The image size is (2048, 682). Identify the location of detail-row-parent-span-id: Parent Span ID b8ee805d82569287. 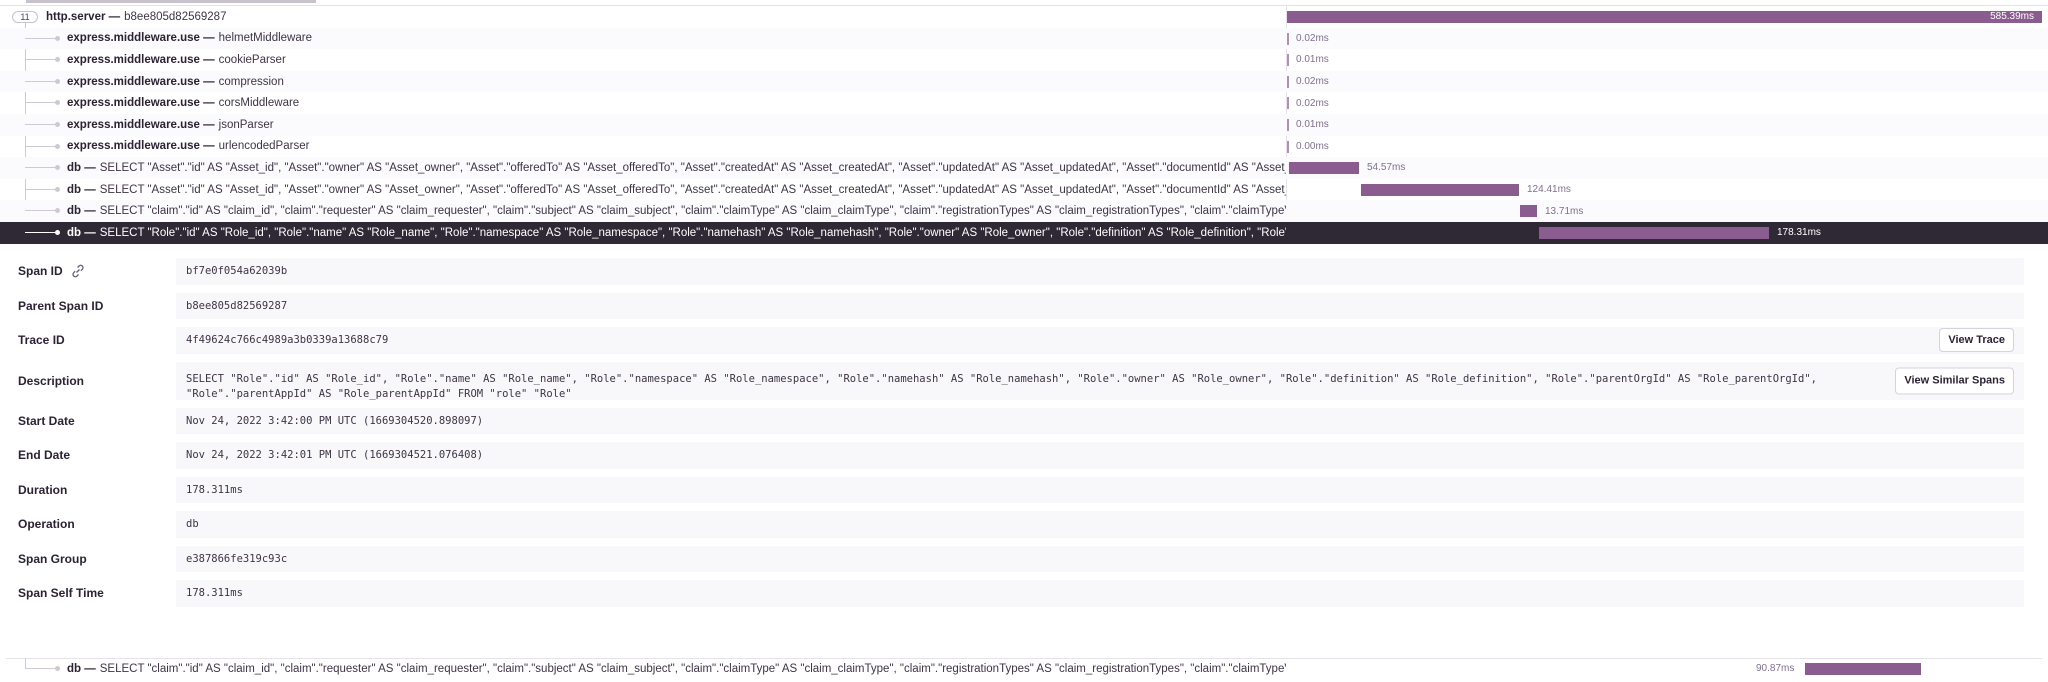
(1015, 306).